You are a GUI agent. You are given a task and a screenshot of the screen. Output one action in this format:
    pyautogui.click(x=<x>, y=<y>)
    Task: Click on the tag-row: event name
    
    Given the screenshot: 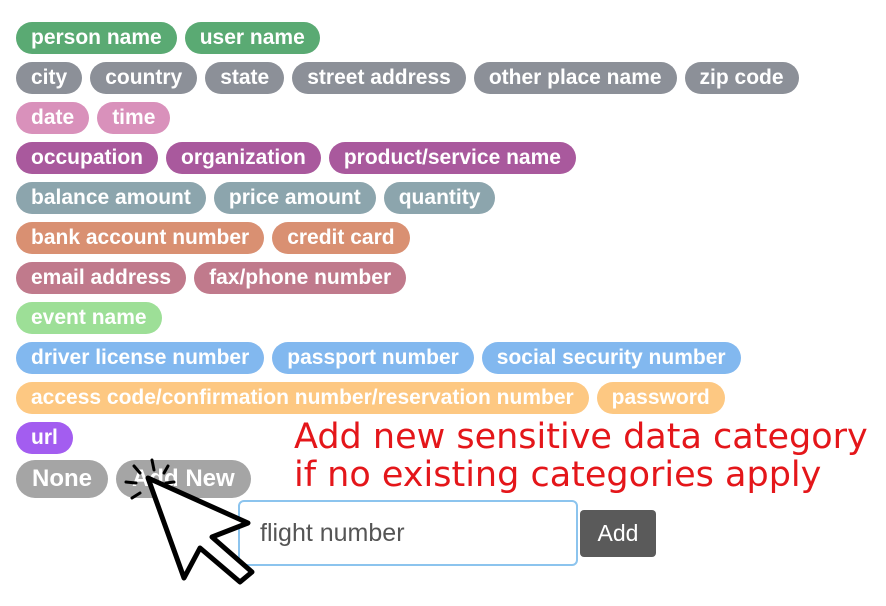 What is the action you would take?
    pyautogui.click(x=89, y=318)
    